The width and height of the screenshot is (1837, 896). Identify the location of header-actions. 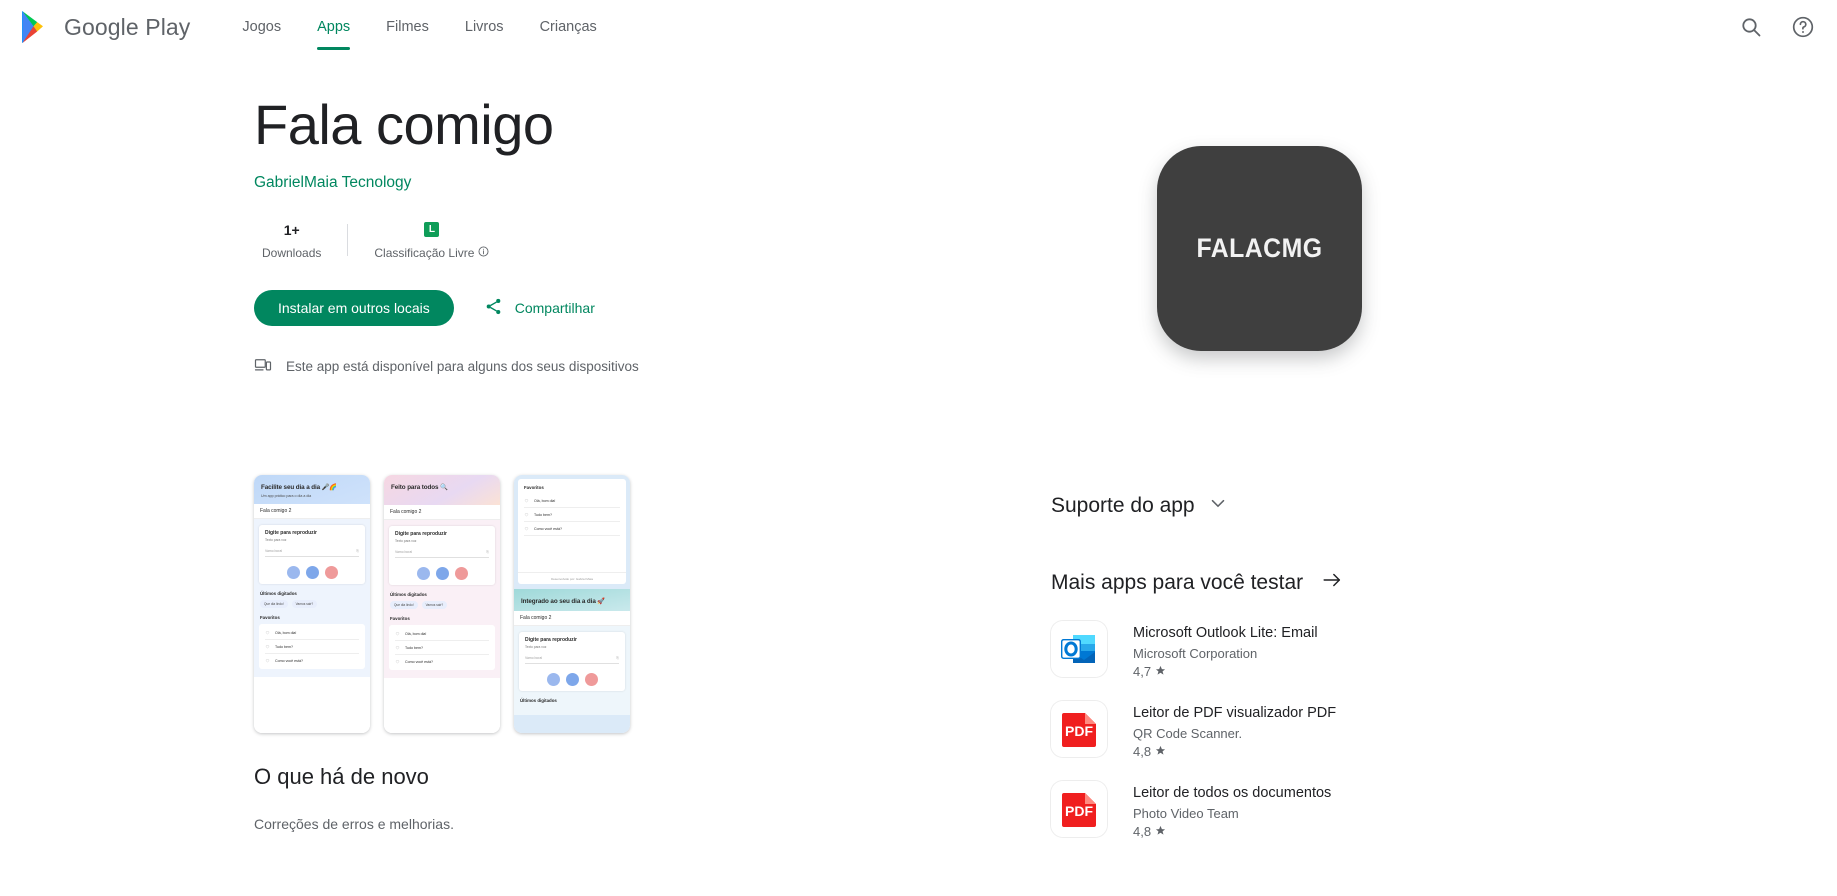
(1777, 27).